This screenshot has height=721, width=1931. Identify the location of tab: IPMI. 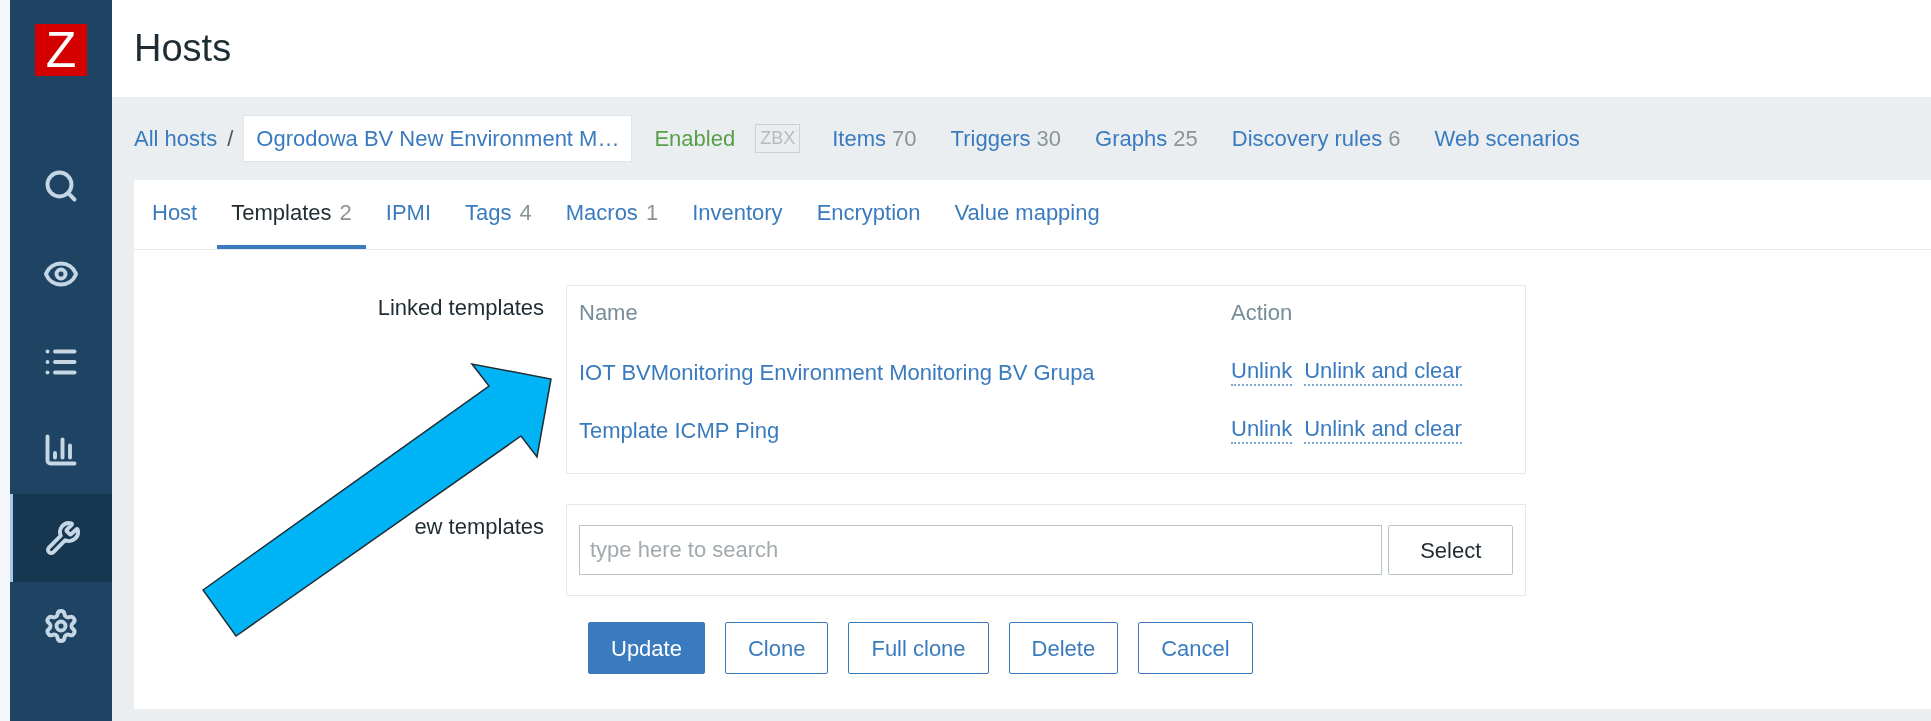
(408, 214).